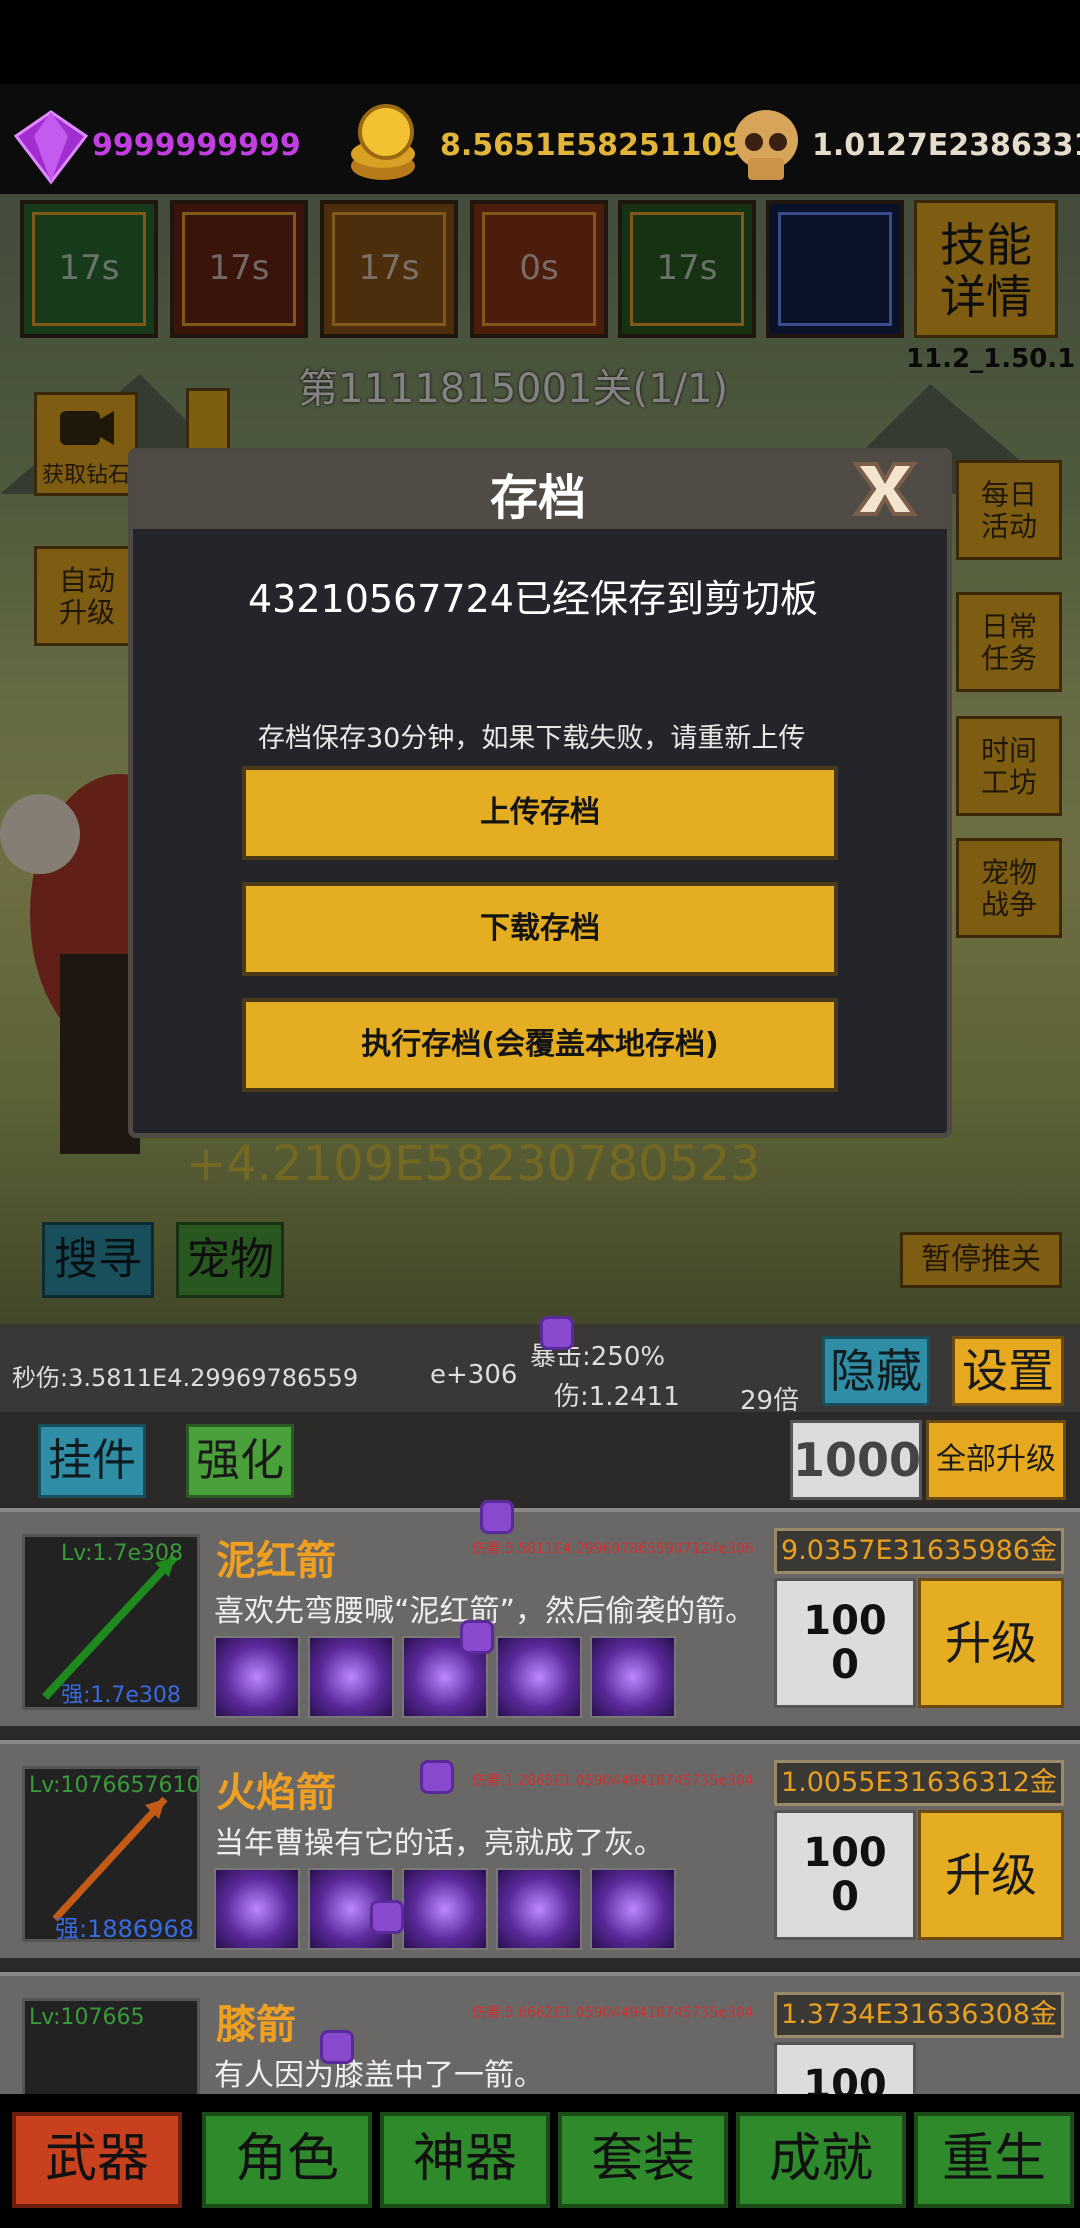  What do you see at coordinates (532, 738) in the screenshot?
I see `save-dialog-note: 存档保存30分钟，如果下载失败，请重新上传` at bounding box center [532, 738].